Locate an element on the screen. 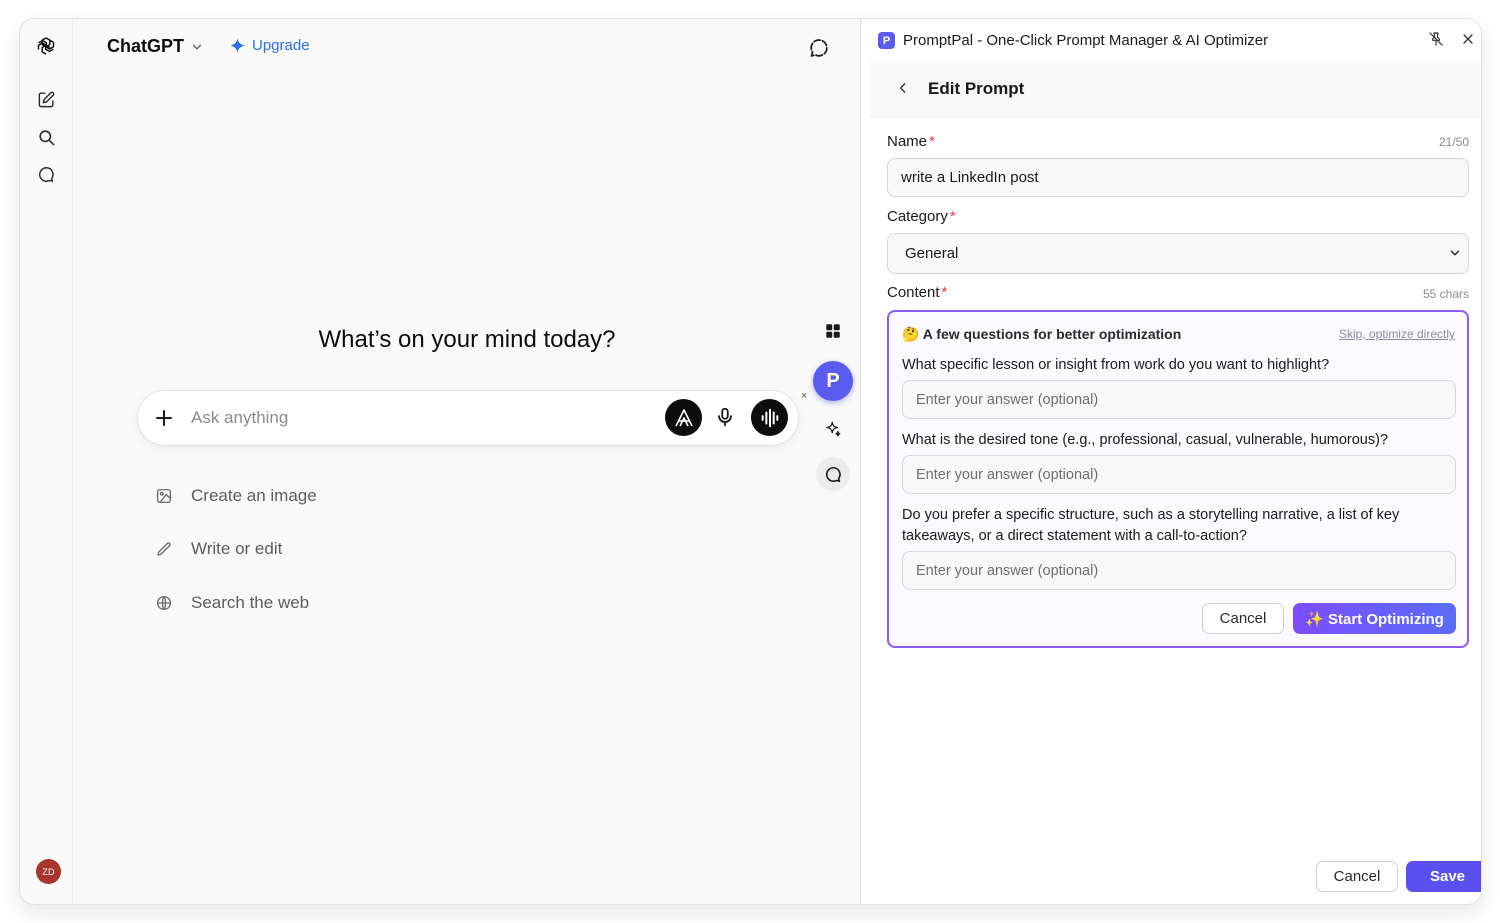 This screenshot has width=1500, height=923. category-label: Category * is located at coordinates (921, 216).